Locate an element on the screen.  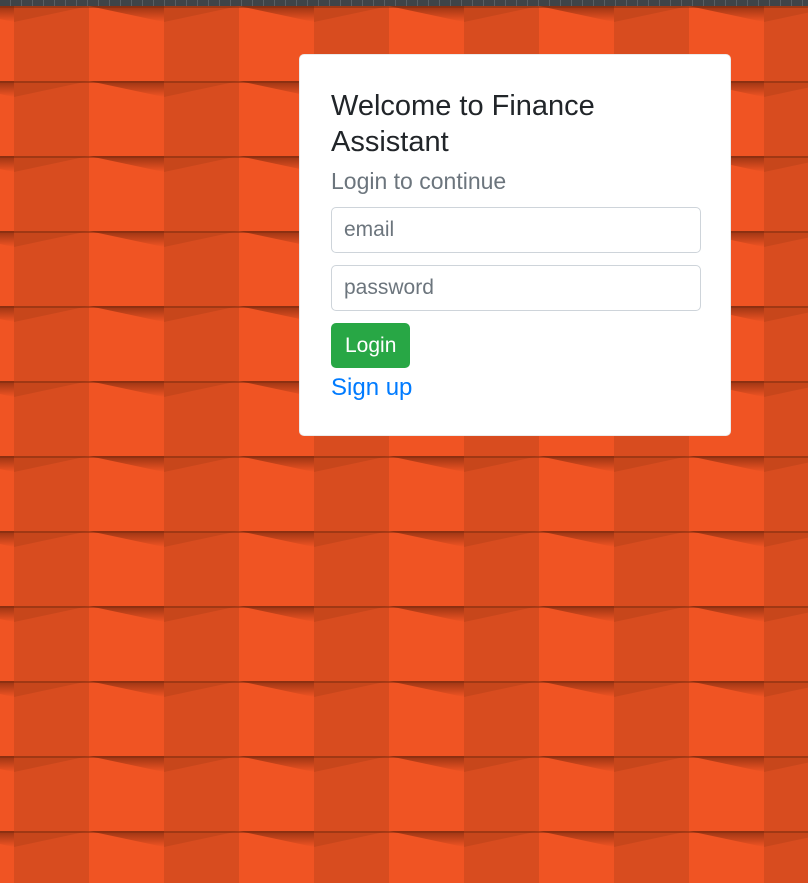
login-button: Login is located at coordinates (371, 345).